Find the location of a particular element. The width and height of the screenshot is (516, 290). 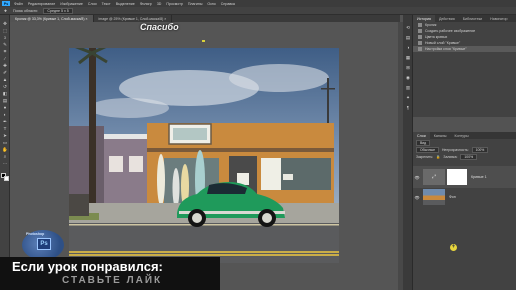

cursor-indicator is located at coordinates (203, 41).